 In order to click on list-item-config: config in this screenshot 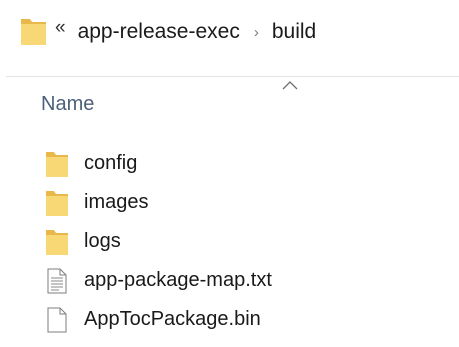, I will do `click(244, 163)`.